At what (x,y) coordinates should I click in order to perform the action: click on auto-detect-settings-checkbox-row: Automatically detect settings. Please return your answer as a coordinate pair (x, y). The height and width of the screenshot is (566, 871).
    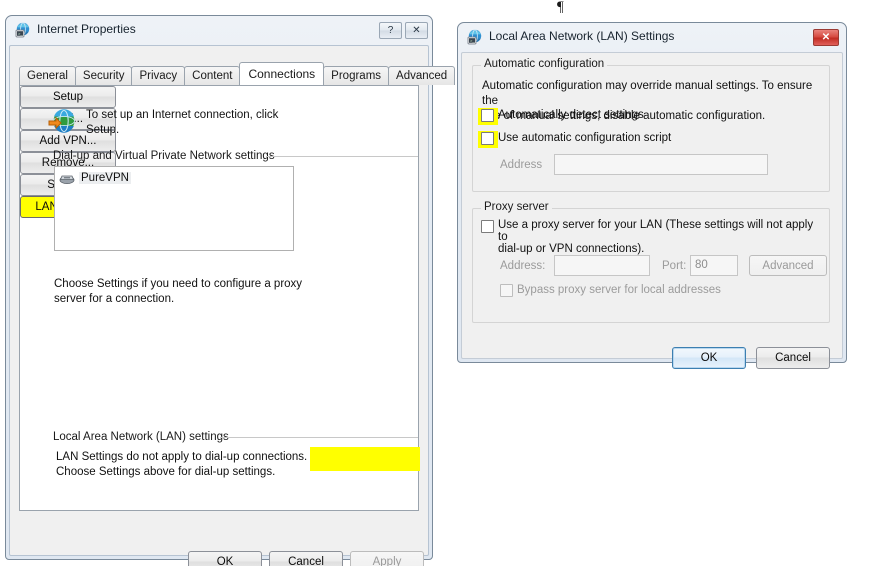
    Looking at the image, I should click on (562, 115).